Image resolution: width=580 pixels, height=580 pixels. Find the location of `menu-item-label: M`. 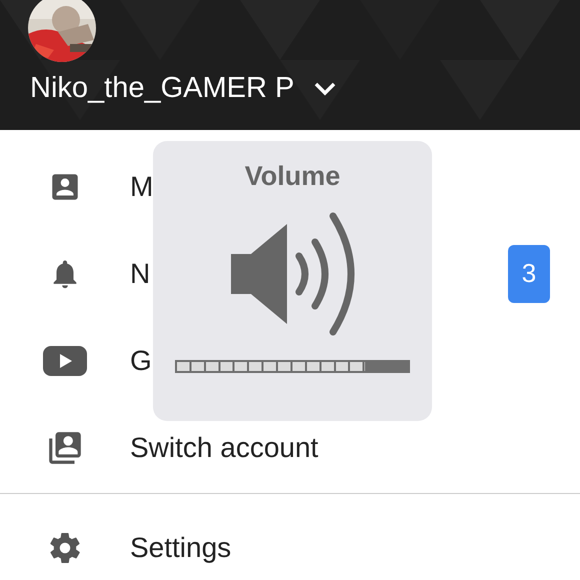

menu-item-label: M is located at coordinates (142, 186).